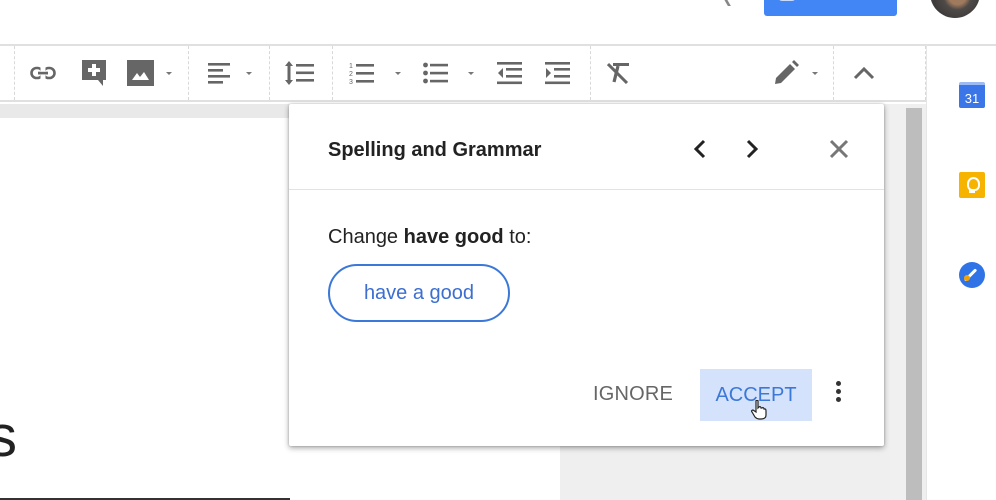 This screenshot has height=500, width=996. I want to click on chevron-up-icon, so click(864, 73).